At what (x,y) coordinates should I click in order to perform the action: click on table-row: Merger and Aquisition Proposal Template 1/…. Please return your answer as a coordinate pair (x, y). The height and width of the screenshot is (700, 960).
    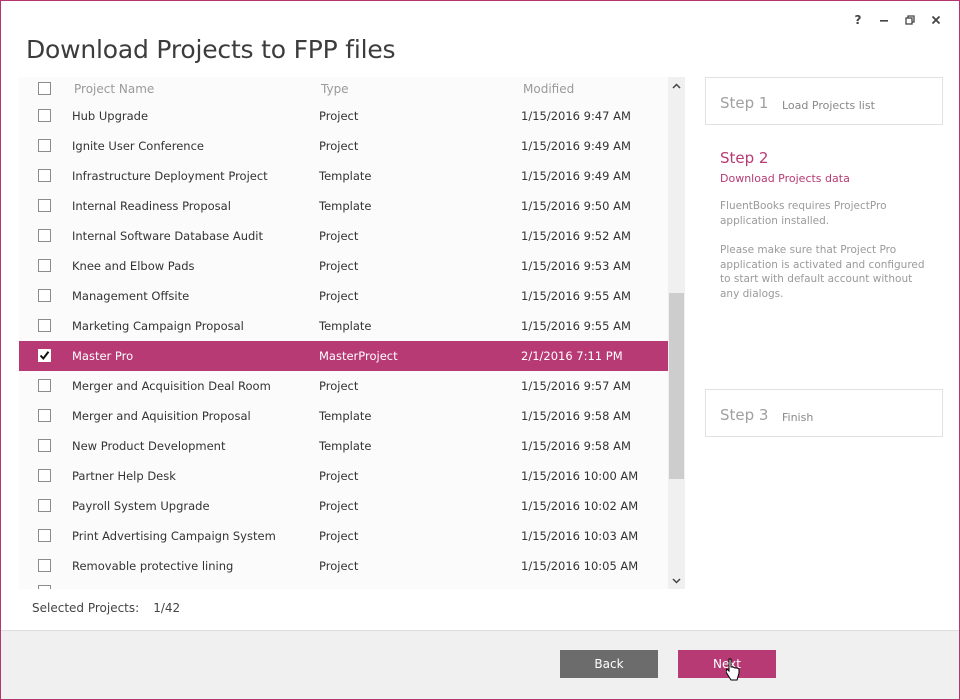
    Looking at the image, I should click on (343, 416).